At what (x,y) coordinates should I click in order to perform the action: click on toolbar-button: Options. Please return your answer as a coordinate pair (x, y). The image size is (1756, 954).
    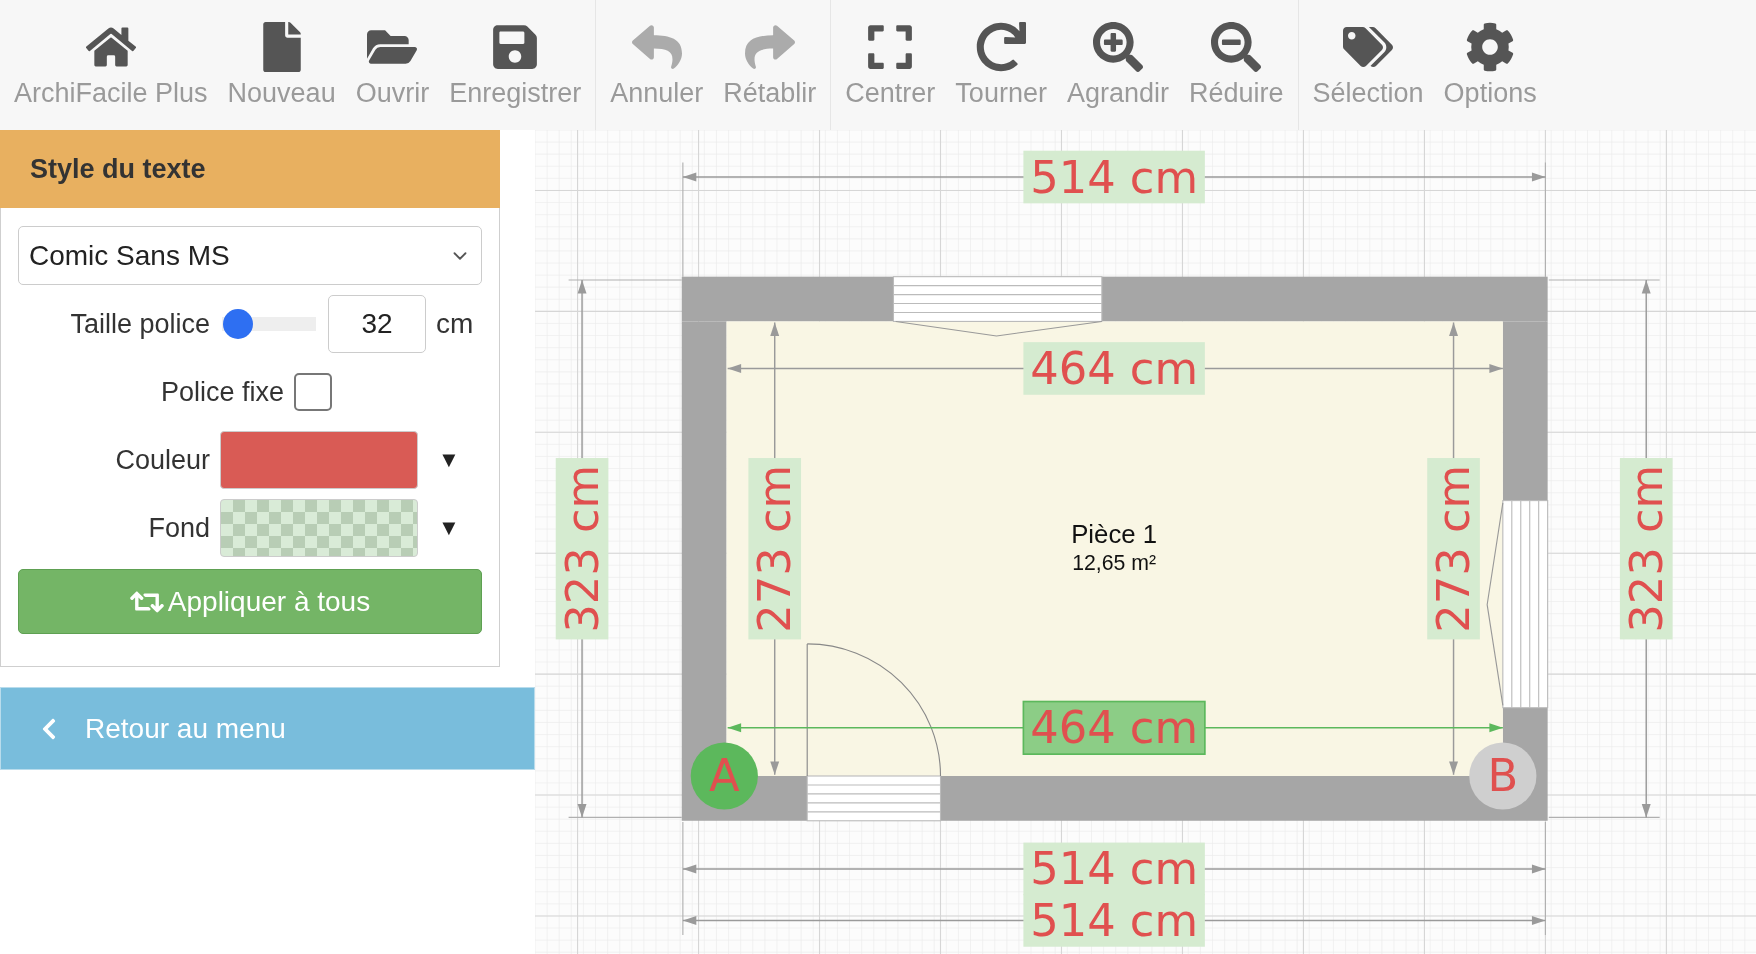
    Looking at the image, I should click on (1490, 65).